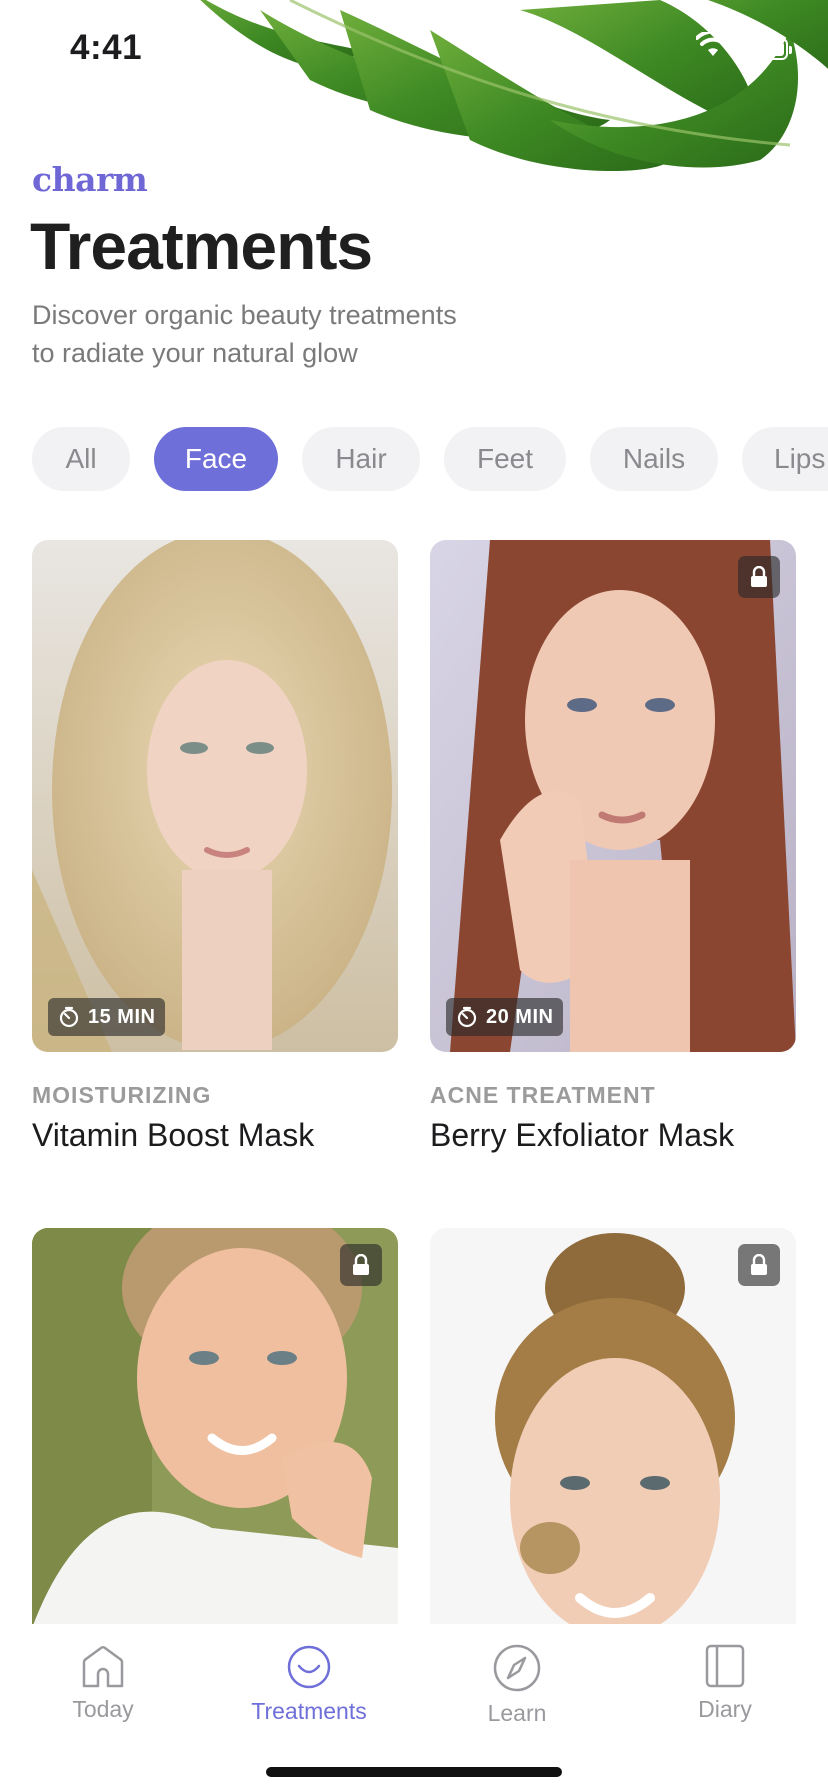  I want to click on status-time: 4:41, so click(106, 47).